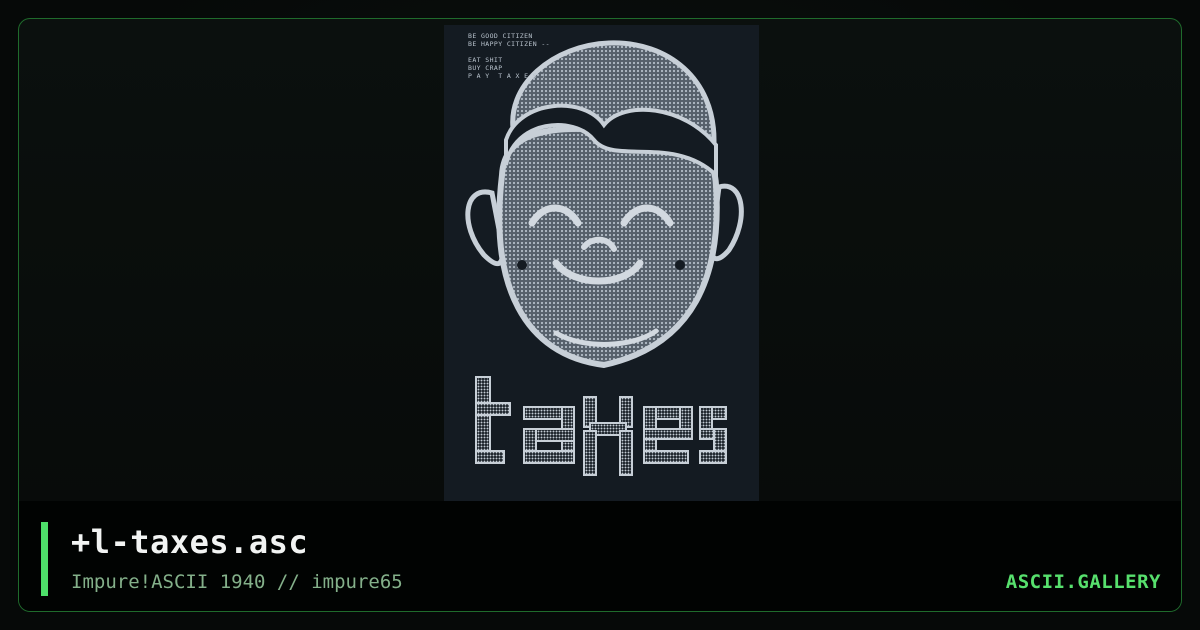  Describe the element at coordinates (509, 44) in the screenshot. I see `artwork-text-line: BE HAPPY CITIZEN --` at that location.